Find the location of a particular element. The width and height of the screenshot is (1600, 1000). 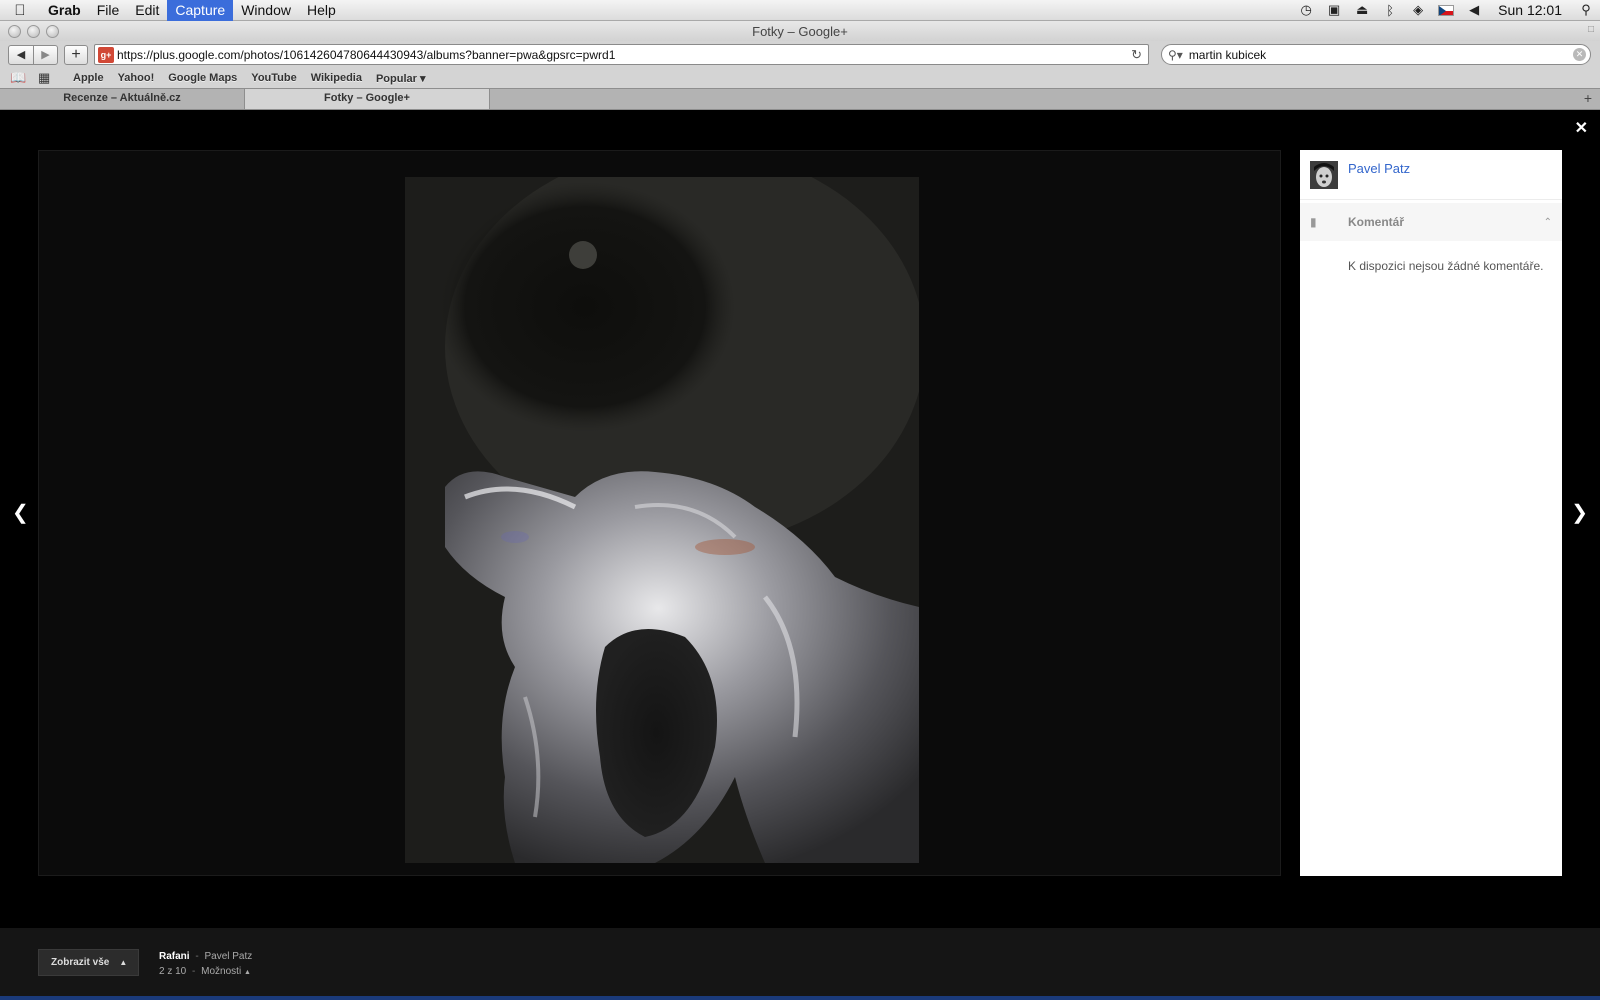

album-name-link: Rafani is located at coordinates (174, 956).